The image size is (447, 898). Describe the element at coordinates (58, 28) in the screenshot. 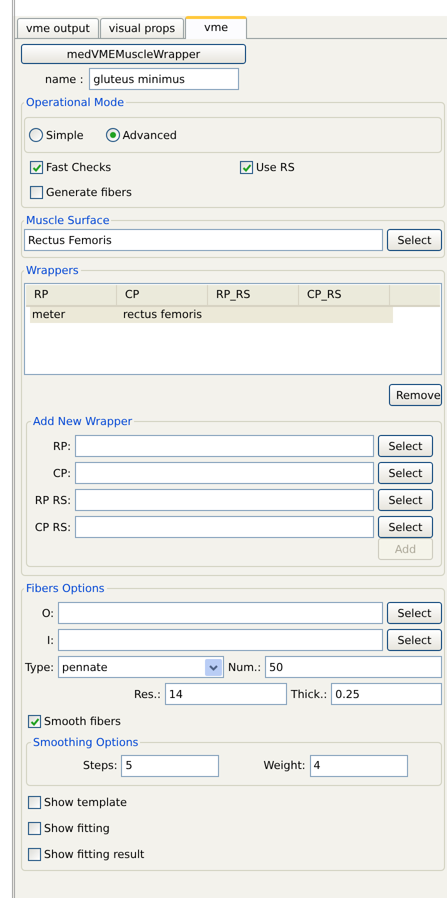

I see `tab: vme output` at that location.